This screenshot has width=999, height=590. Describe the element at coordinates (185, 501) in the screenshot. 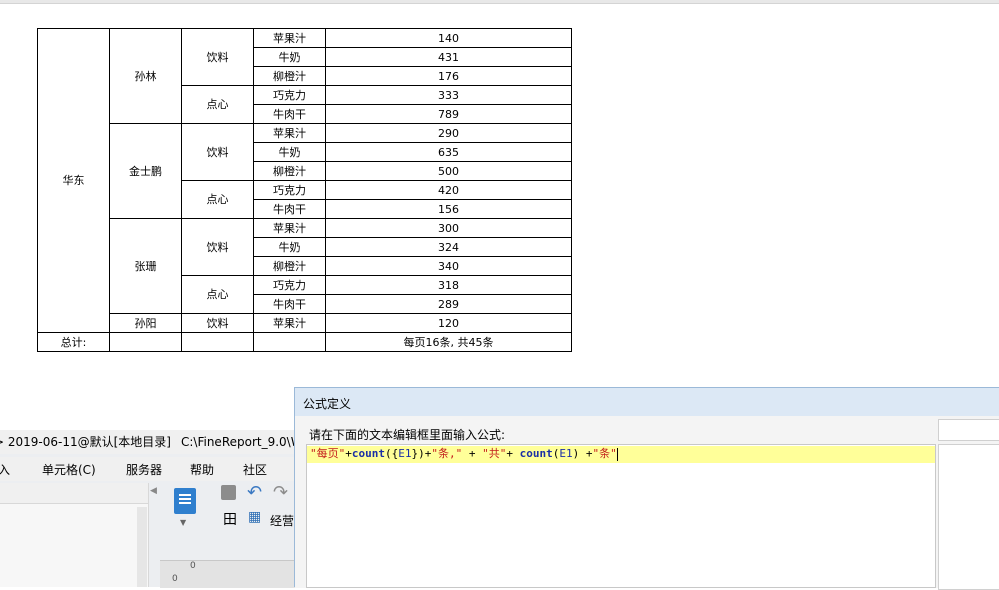

I see `template-icon` at that location.